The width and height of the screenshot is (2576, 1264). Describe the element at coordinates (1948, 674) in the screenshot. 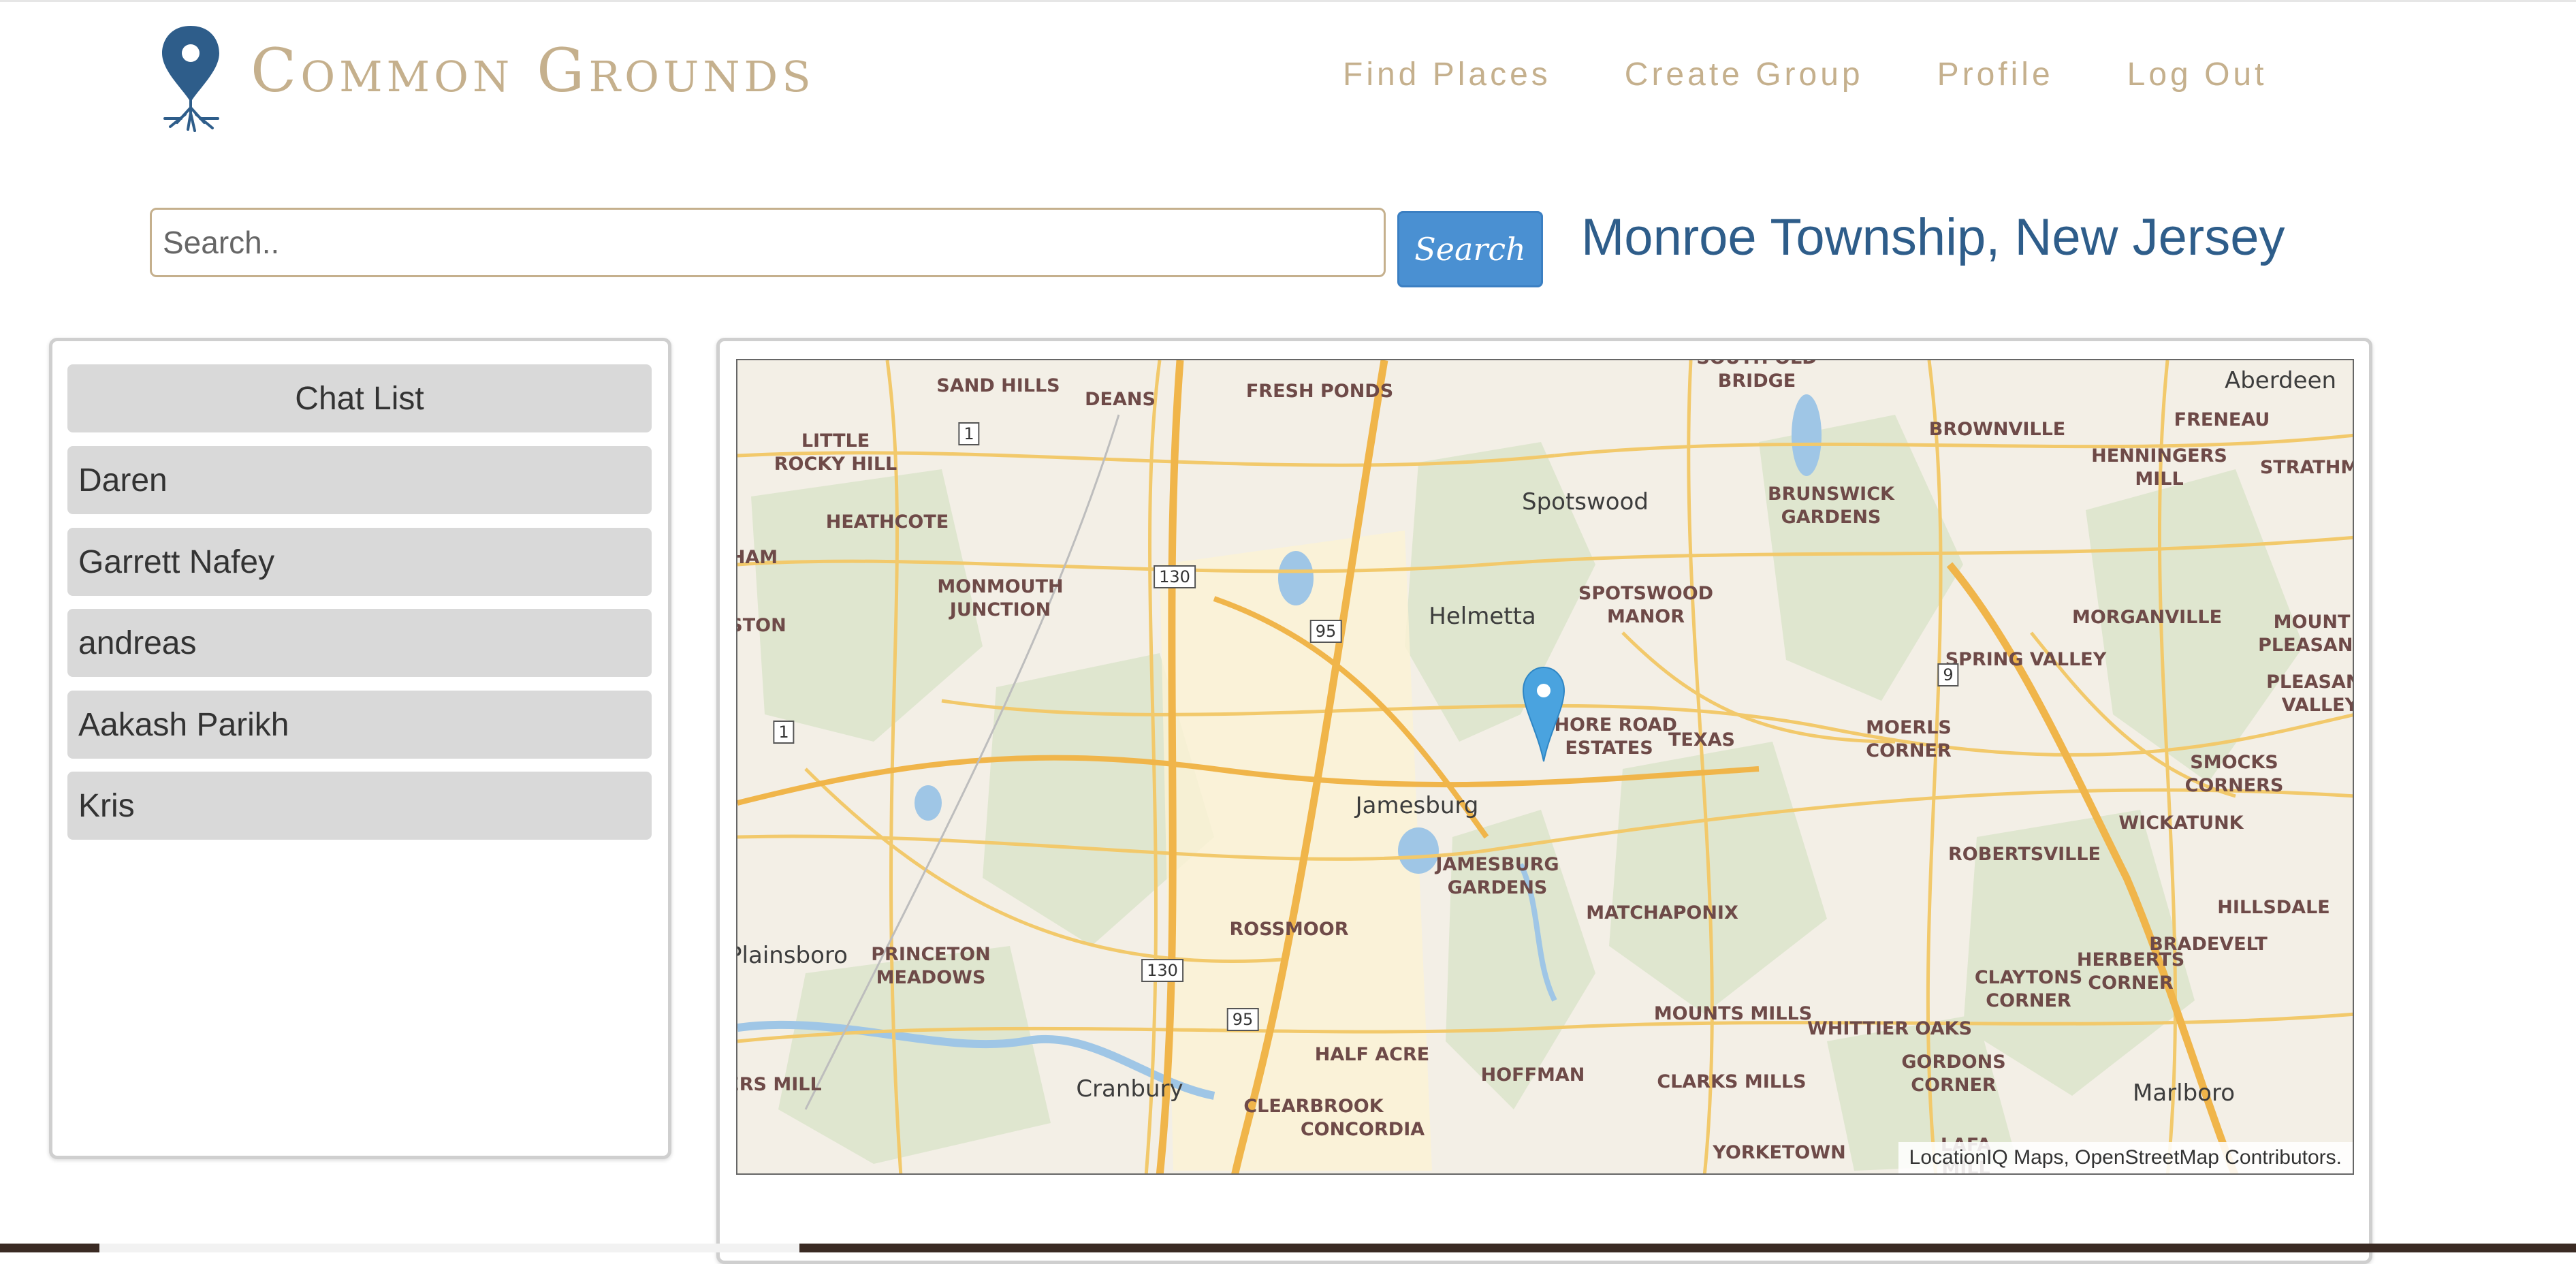

I see `route-shield: 9` at that location.